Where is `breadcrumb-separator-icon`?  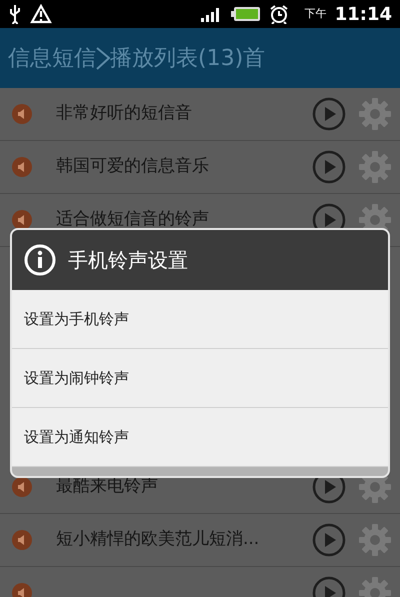
breadcrumb-separator-icon is located at coordinates (103, 58).